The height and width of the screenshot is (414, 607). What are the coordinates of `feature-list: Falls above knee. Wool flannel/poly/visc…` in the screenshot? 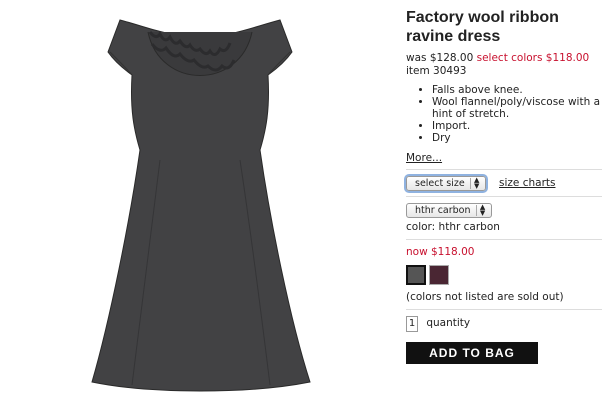 It's located at (504, 114).